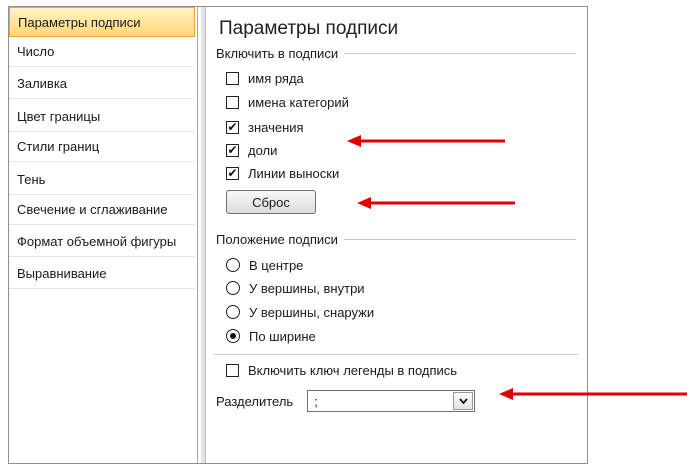 The width and height of the screenshot is (693, 468). I want to click on radio-best-fit: По ширине, so click(271, 336).